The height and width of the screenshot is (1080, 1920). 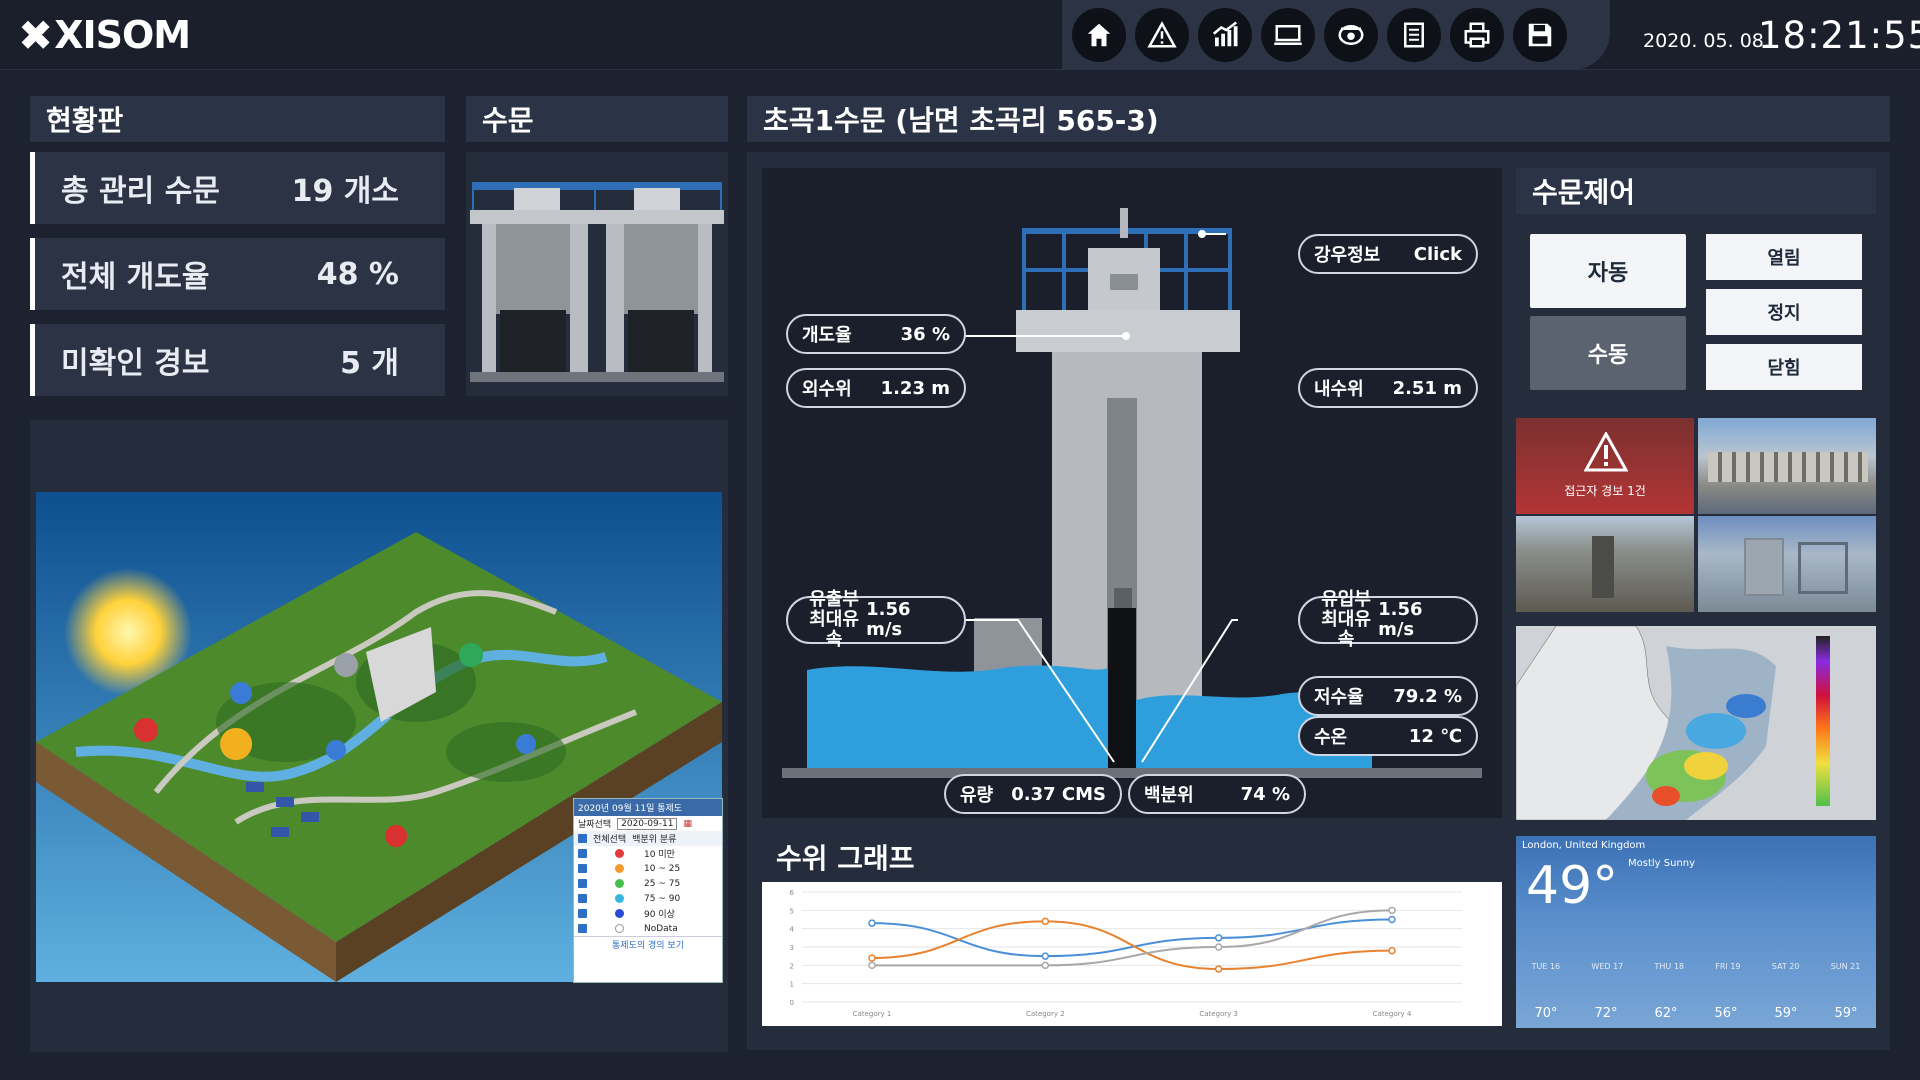 I want to click on weather-forecast-temps: 70° 72° 62° 56° 59° 59°, so click(x=1696, y=1013).